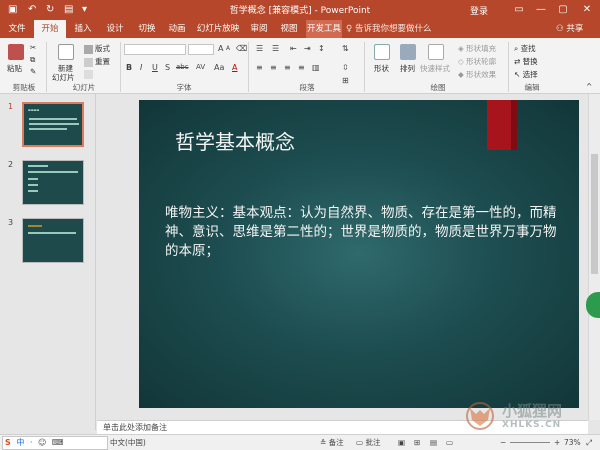  Describe the element at coordinates (293, 48) in the screenshot. I see `decrease-indent-icon: ⇤` at that location.